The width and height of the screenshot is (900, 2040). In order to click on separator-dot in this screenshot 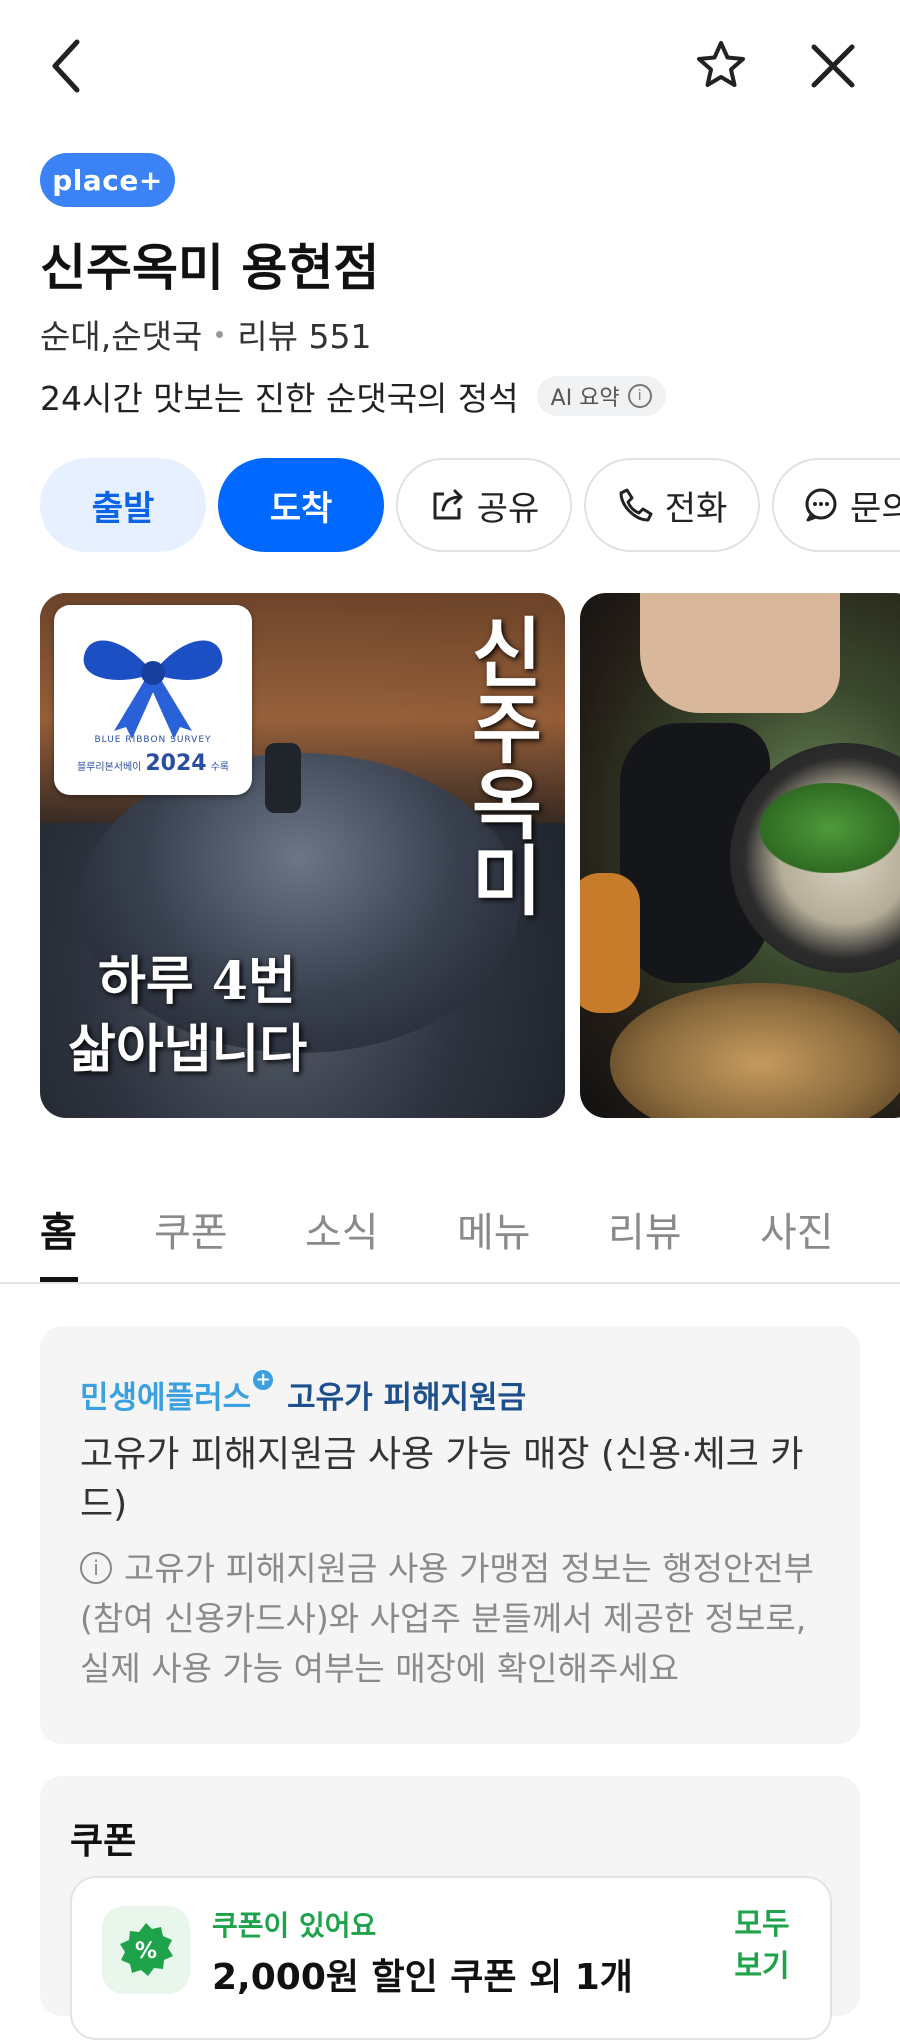, I will do `click(220, 334)`.